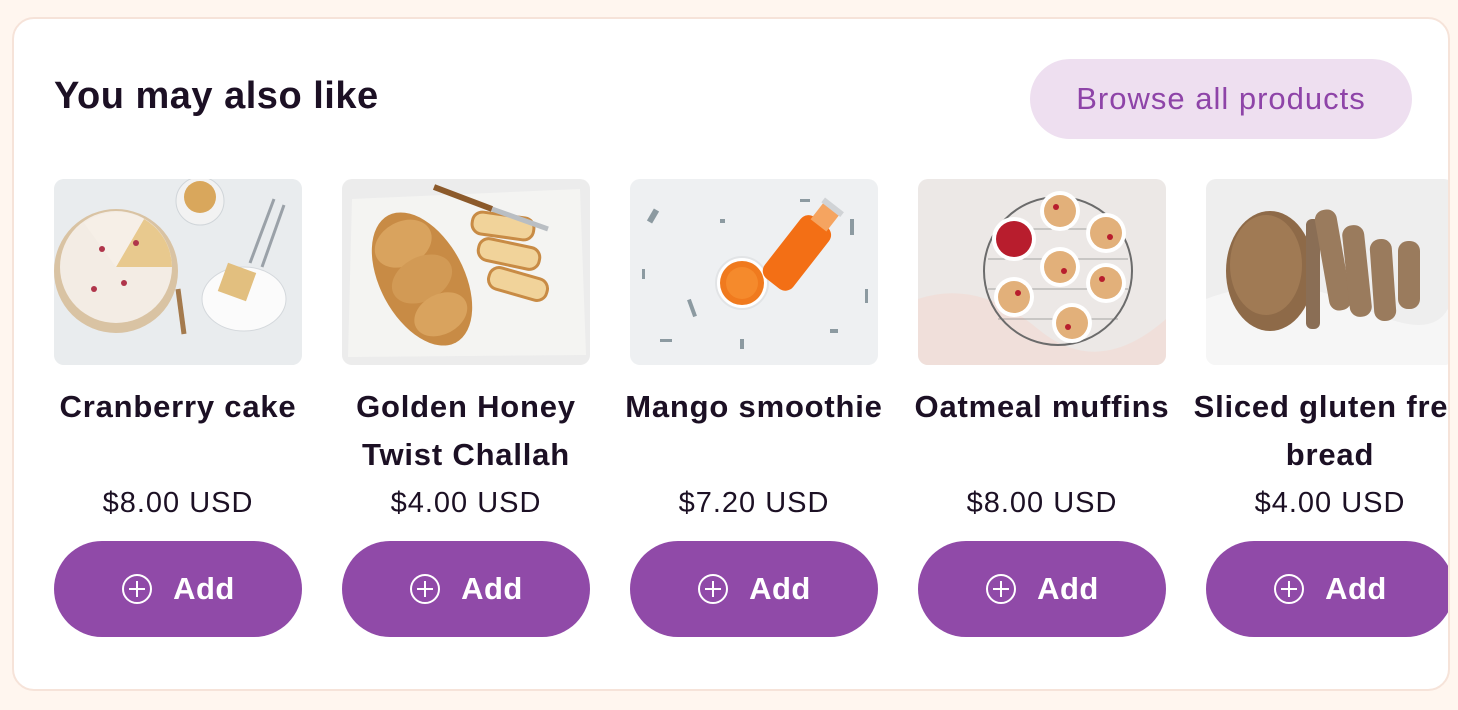 This screenshot has height=710, width=1458. What do you see at coordinates (754, 272) in the screenshot?
I see `mango-smoothie-image` at bounding box center [754, 272].